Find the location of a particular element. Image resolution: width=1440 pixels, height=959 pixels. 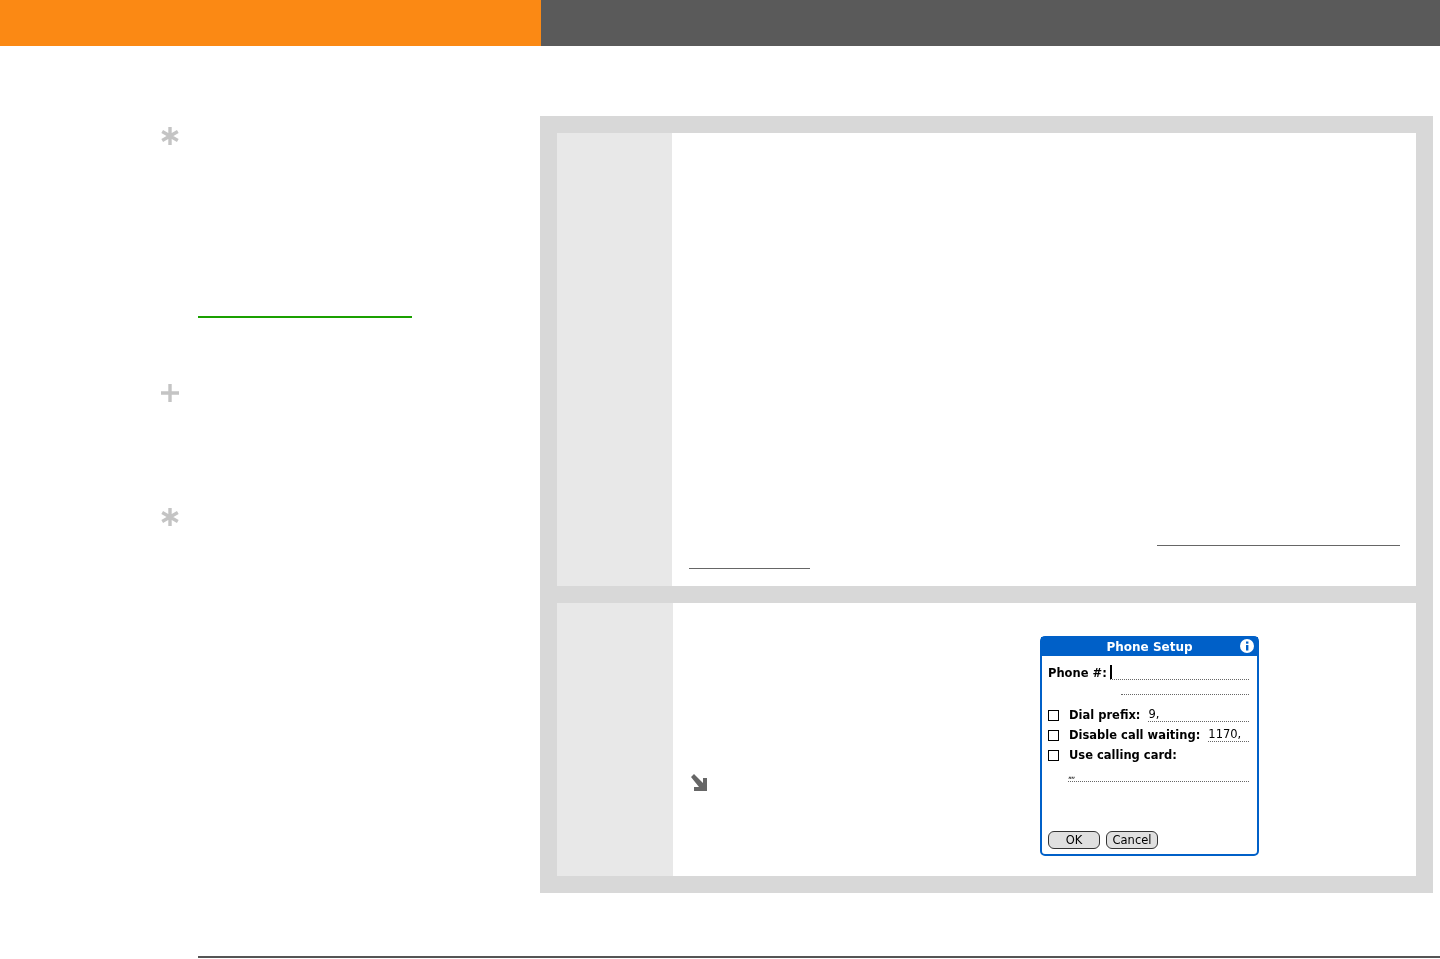

dialog-button: Cancel is located at coordinates (1132, 840).